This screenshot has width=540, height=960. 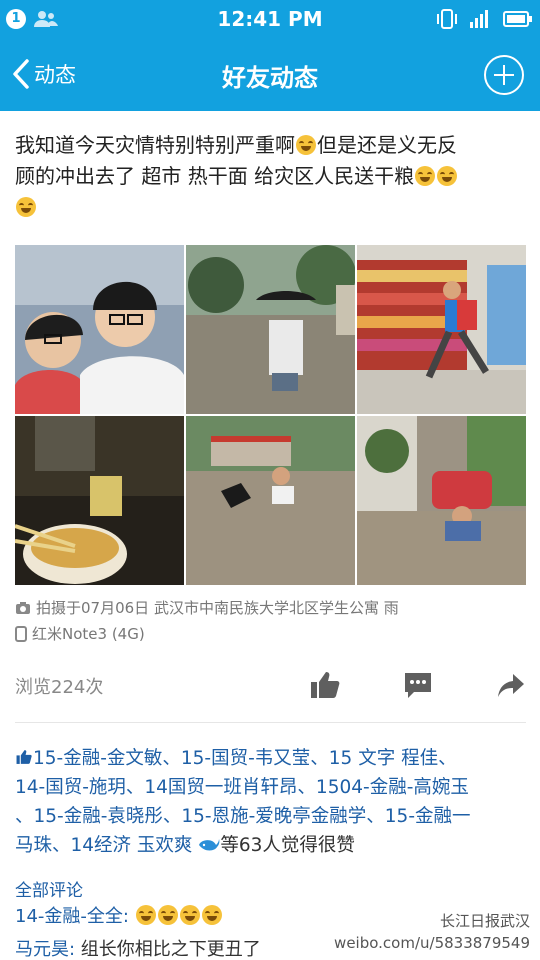 I want to click on comment-item: 马元昊: 组长你相比之下更丑了, so click(x=138, y=947).